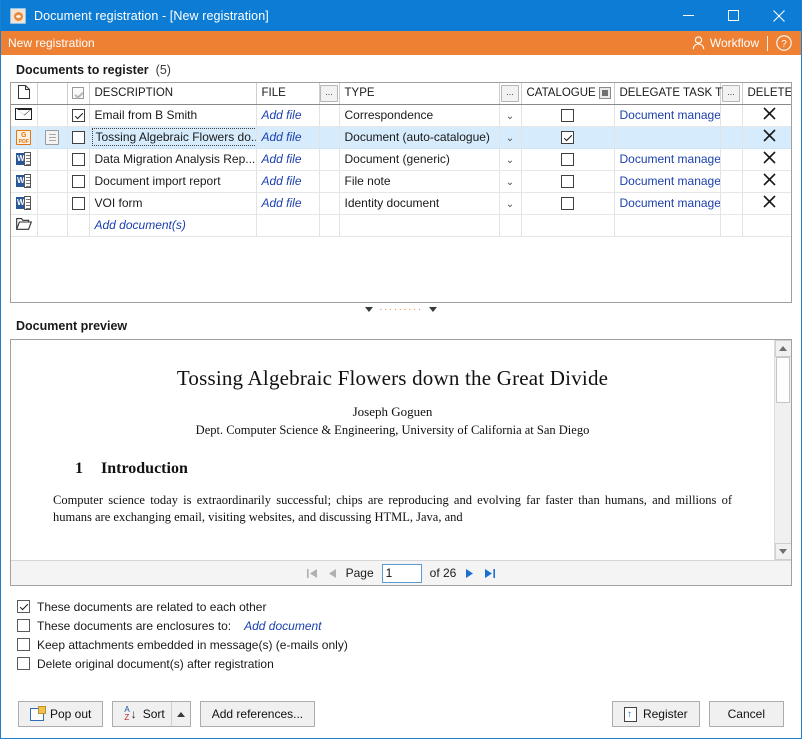 The width and height of the screenshot is (802, 739). I want to click on workflow-label: Workflow, so click(734, 43).